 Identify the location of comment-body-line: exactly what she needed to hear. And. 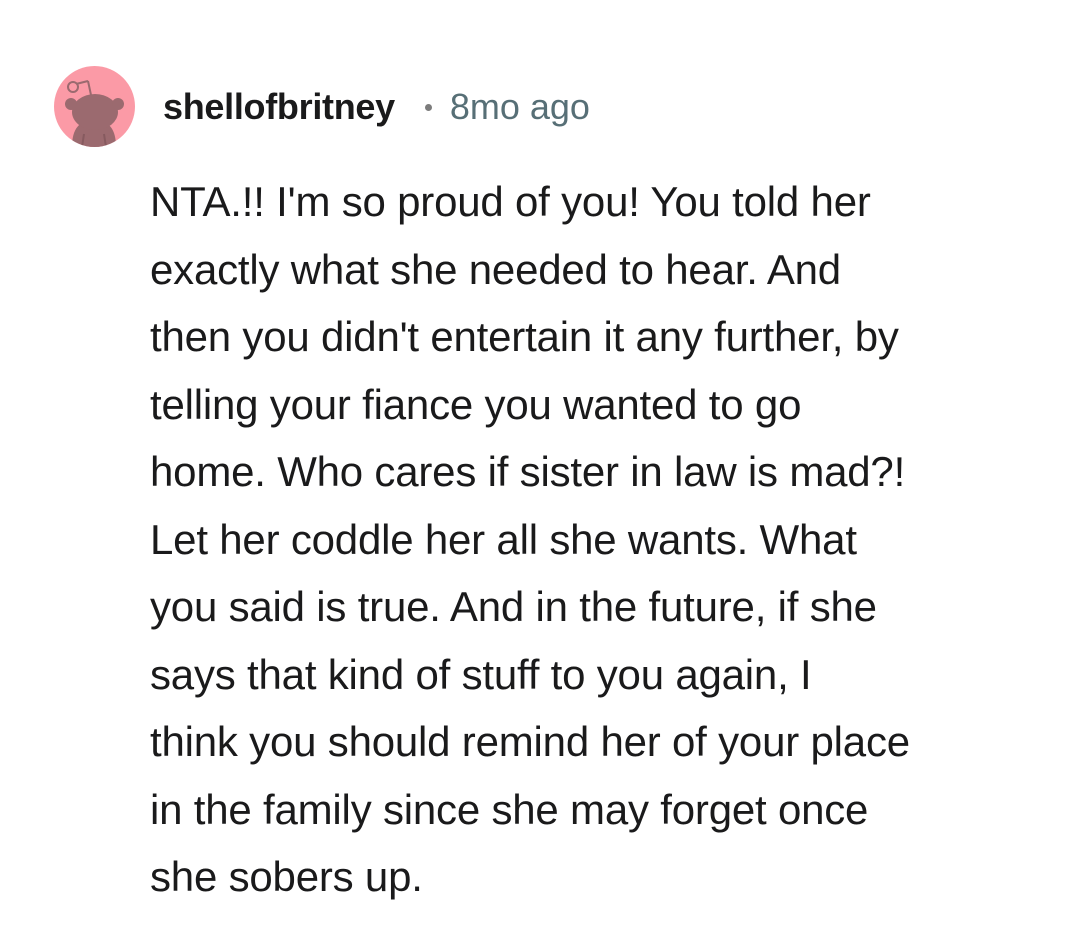
(495, 269).